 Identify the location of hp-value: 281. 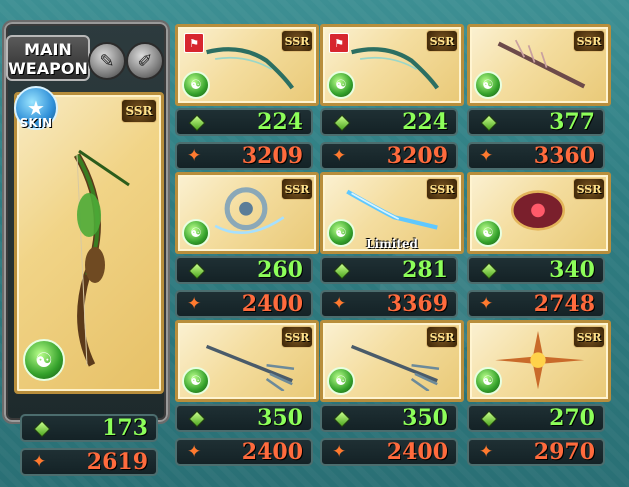
(425, 270).